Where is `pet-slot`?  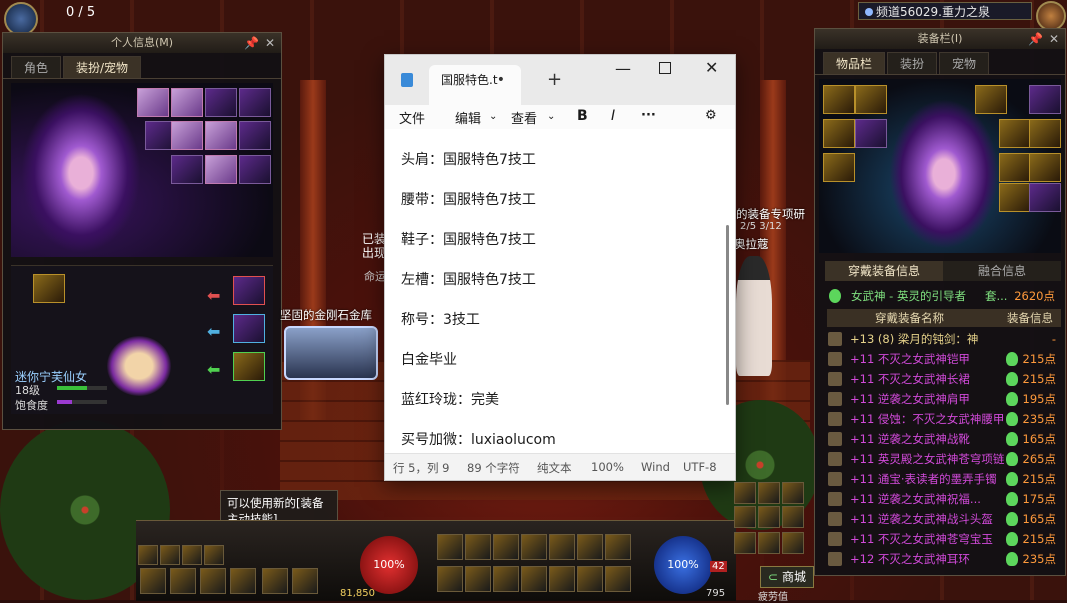
pet-slot is located at coordinates (49, 288).